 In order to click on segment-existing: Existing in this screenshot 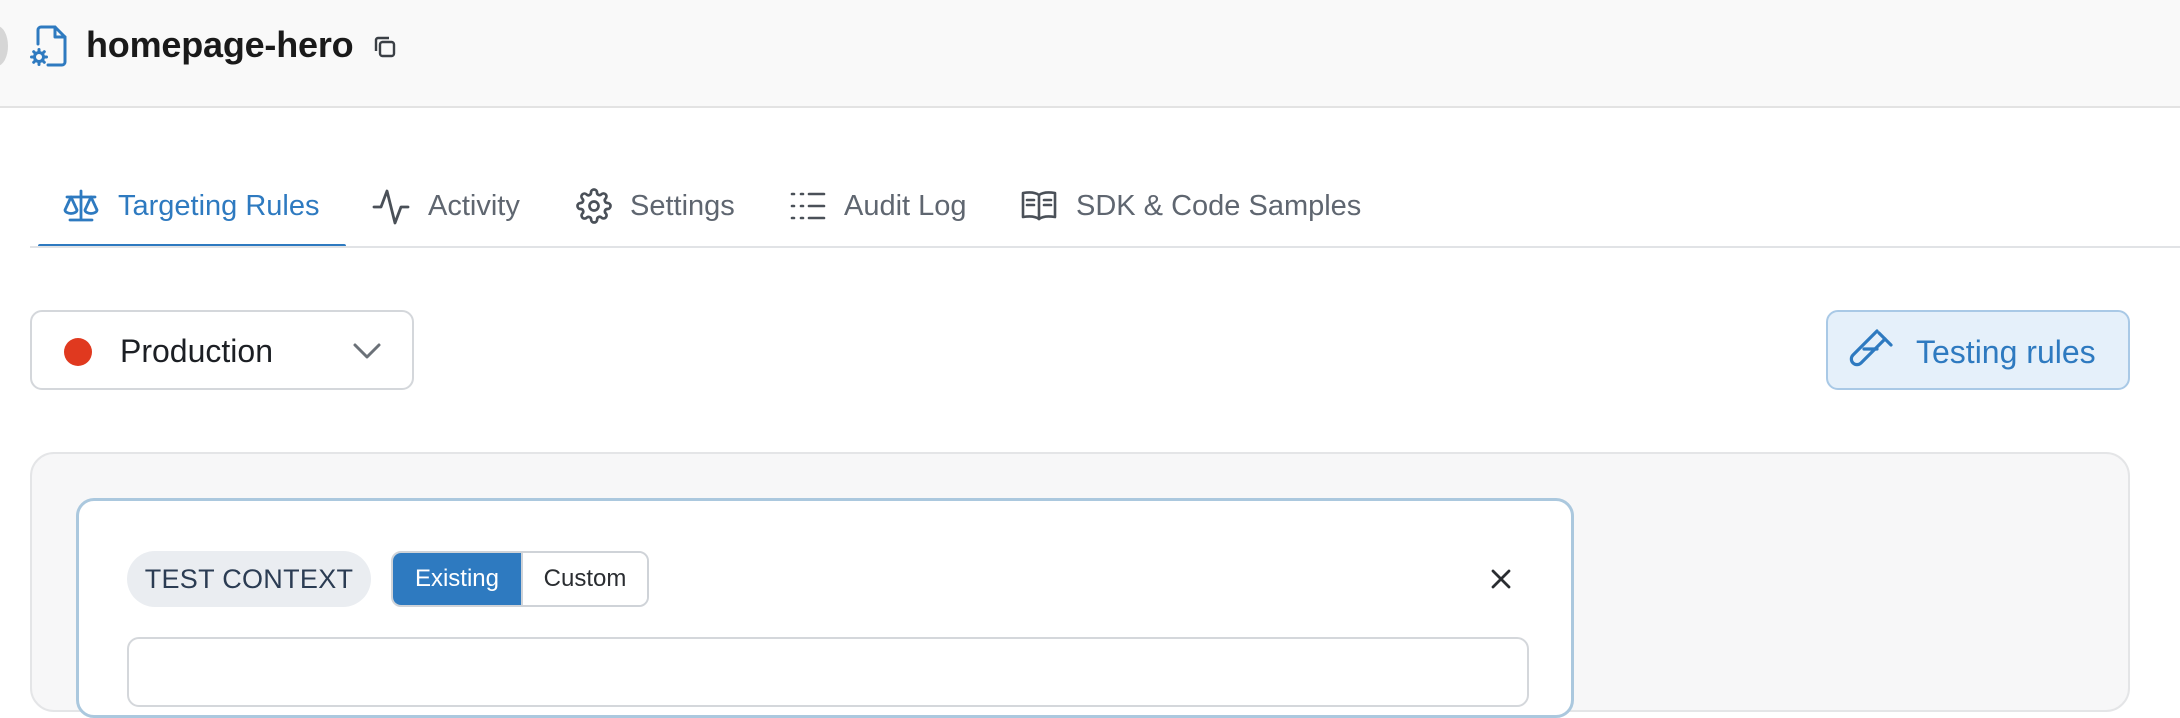, I will do `click(457, 579)`.